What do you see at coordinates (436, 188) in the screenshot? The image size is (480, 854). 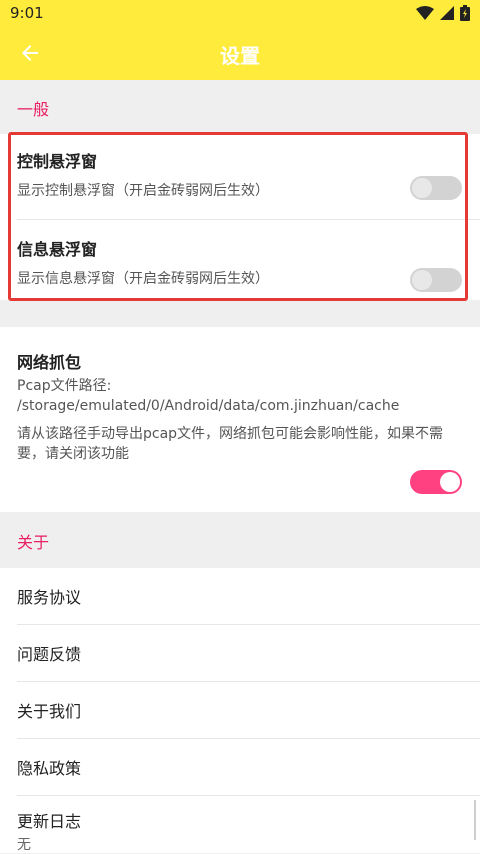 I see `control-floating-window-toggle` at bounding box center [436, 188].